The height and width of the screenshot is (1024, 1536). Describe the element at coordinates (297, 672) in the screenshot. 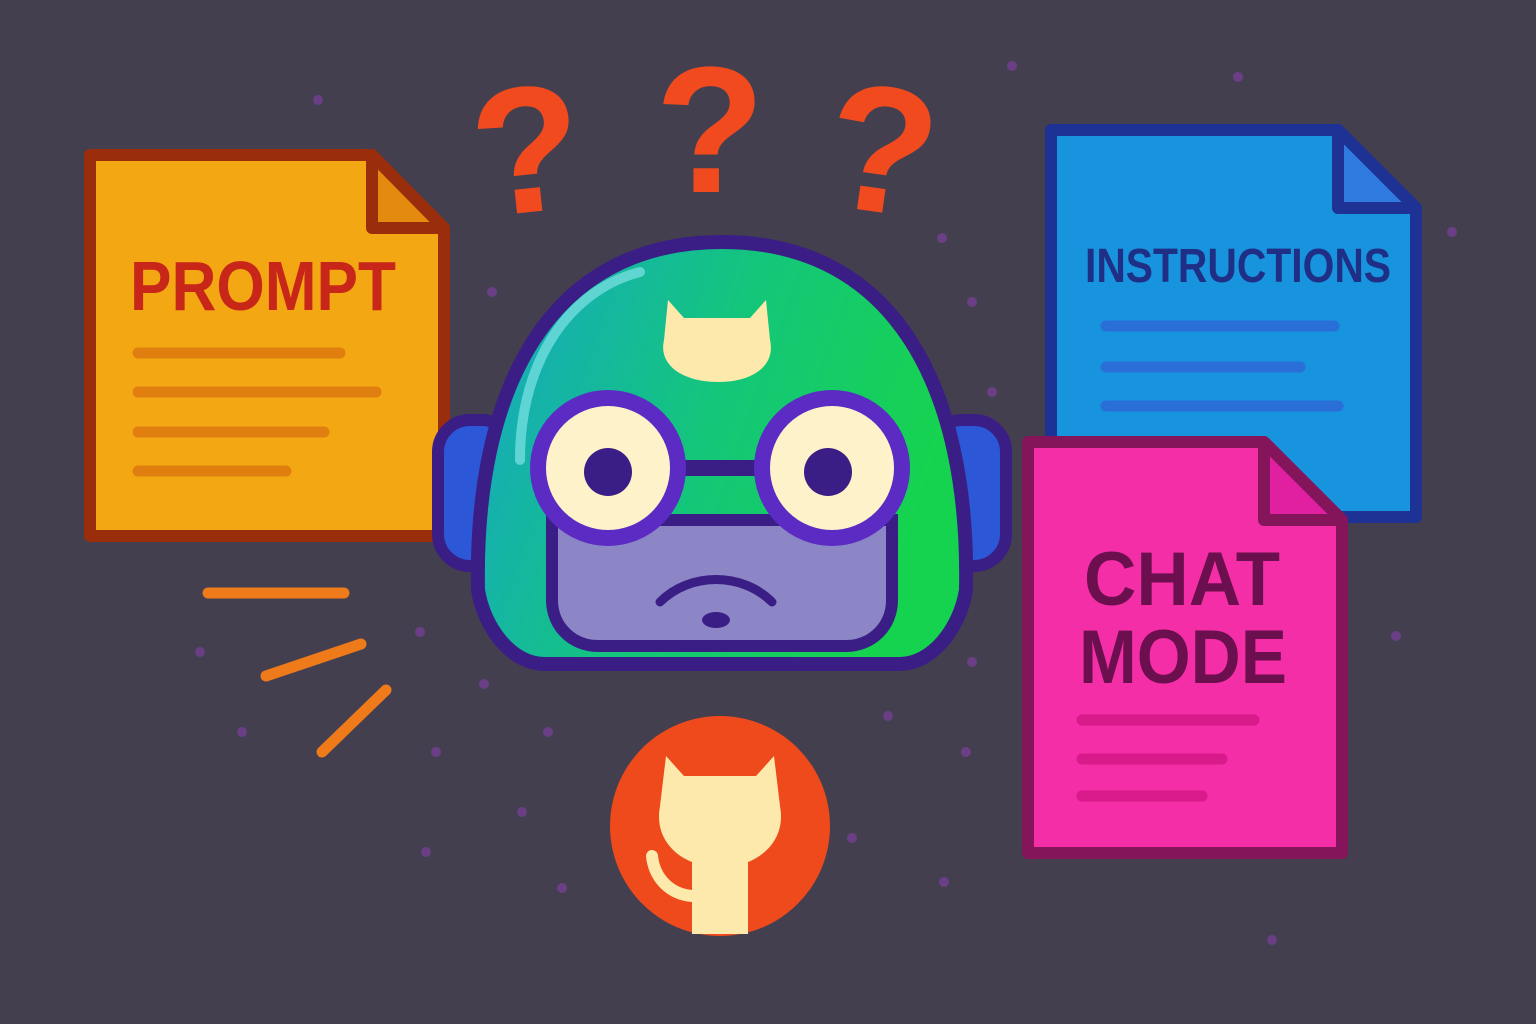

I see `motion-lines` at that location.